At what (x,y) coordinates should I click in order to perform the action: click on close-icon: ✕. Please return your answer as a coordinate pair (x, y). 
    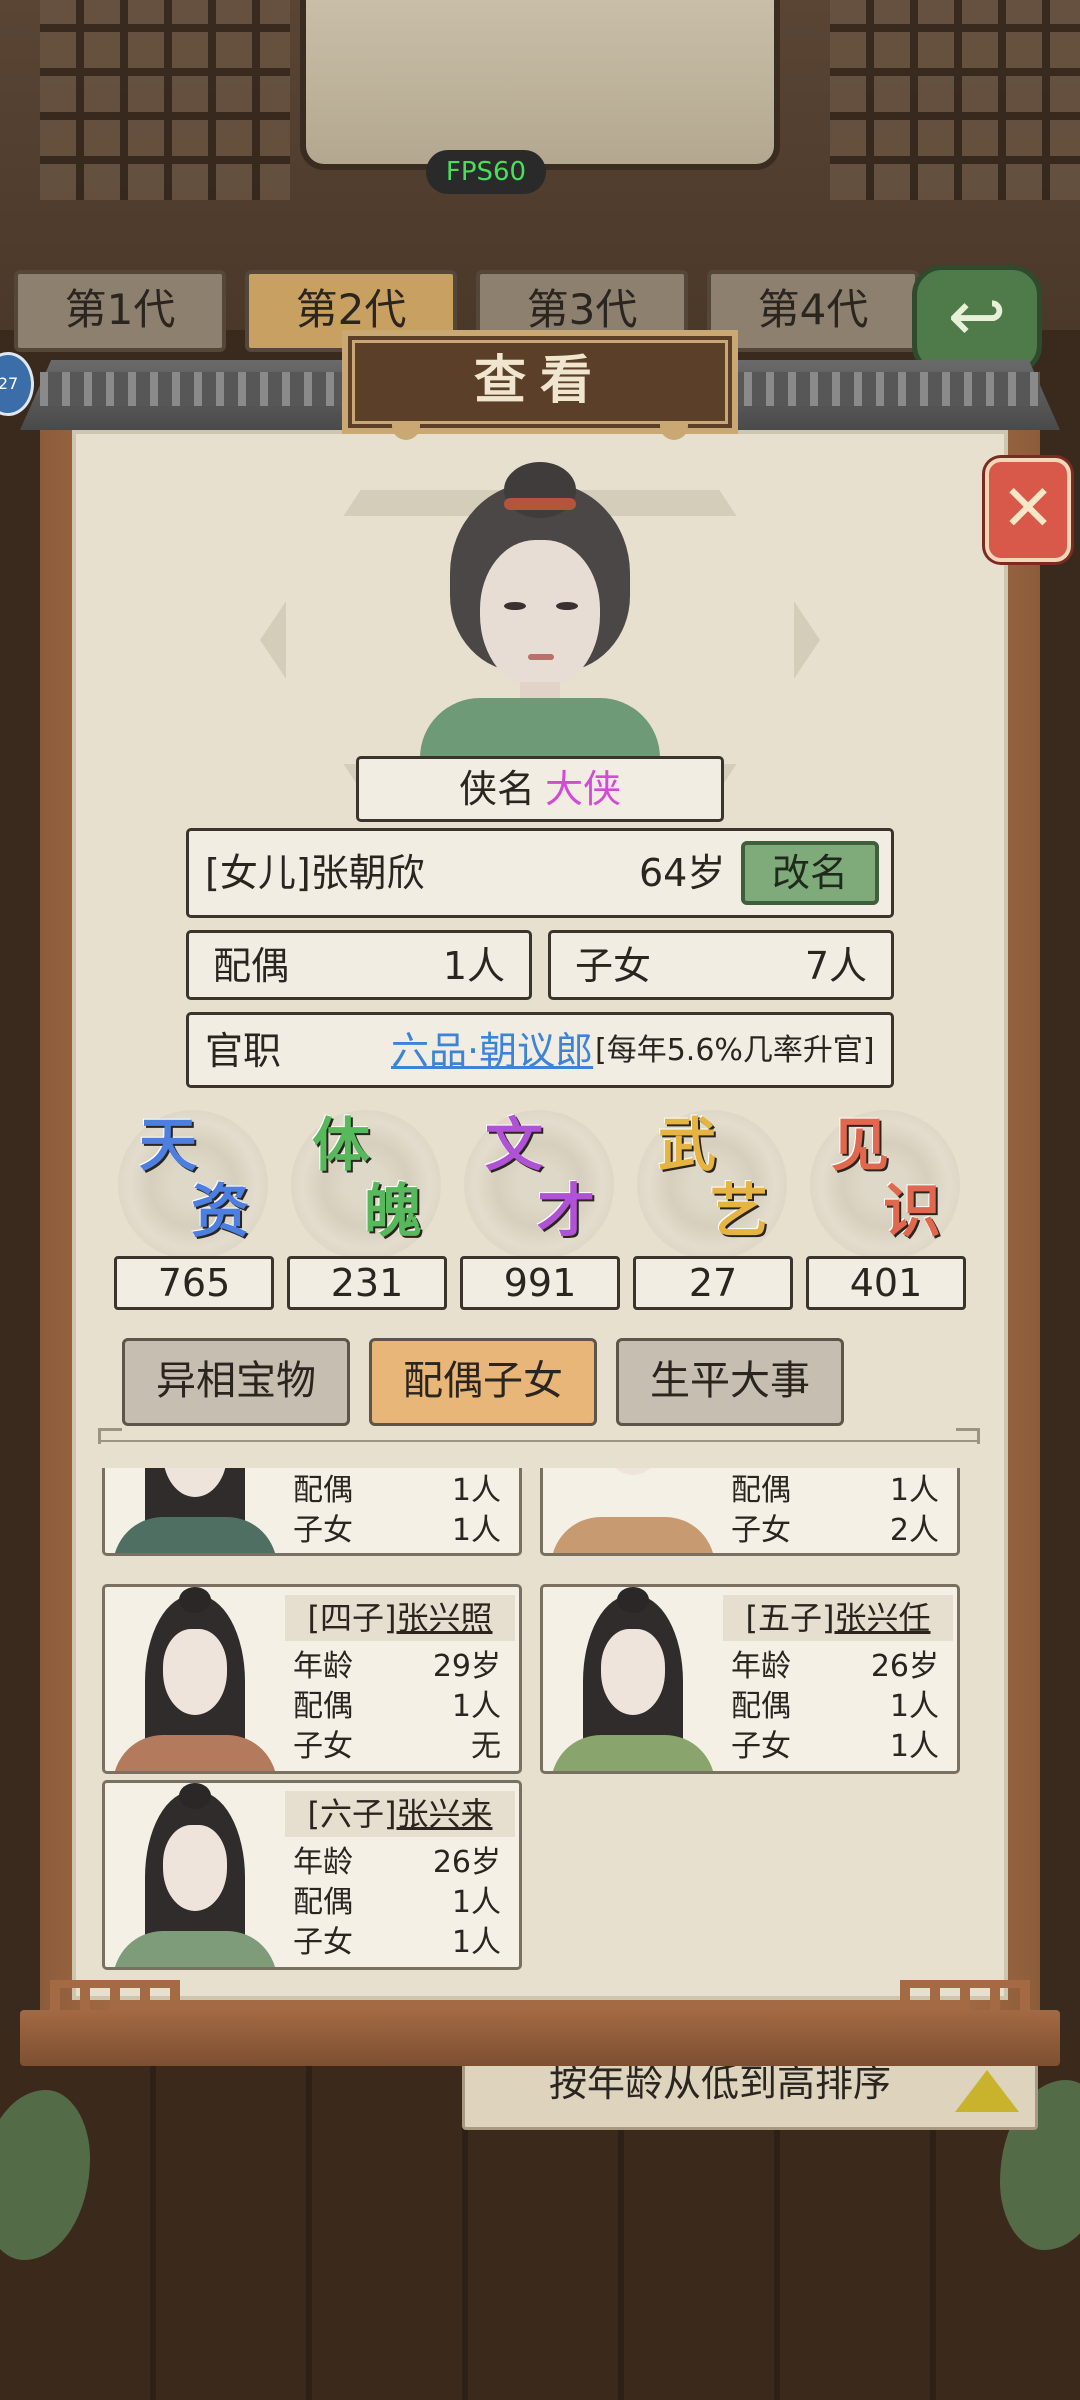
    Looking at the image, I should click on (1028, 509).